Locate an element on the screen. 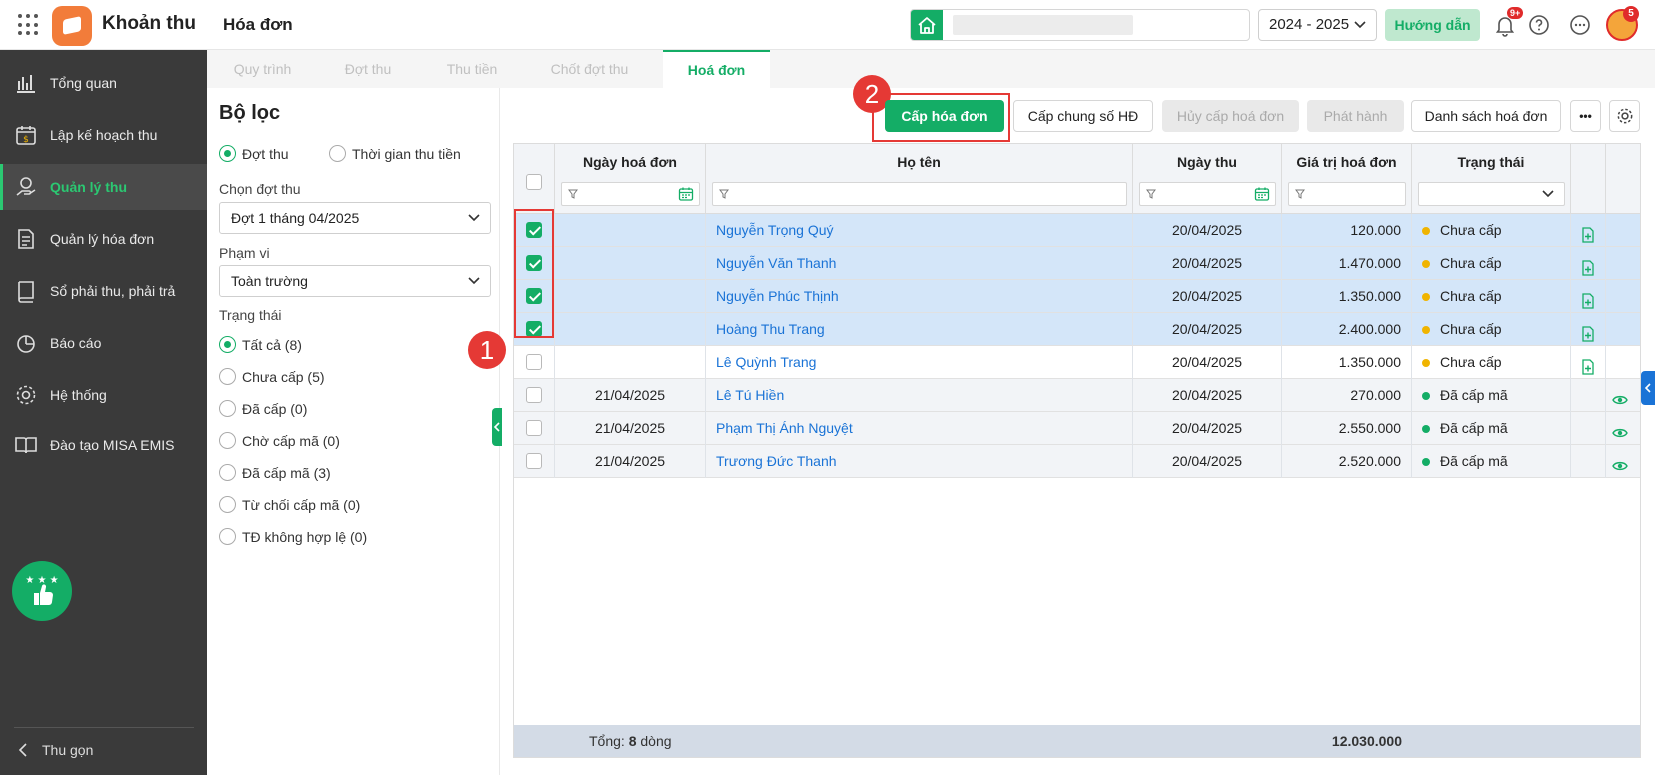 The height and width of the screenshot is (775, 1655). school-year-select: 2024 - 2025 is located at coordinates (1317, 25).